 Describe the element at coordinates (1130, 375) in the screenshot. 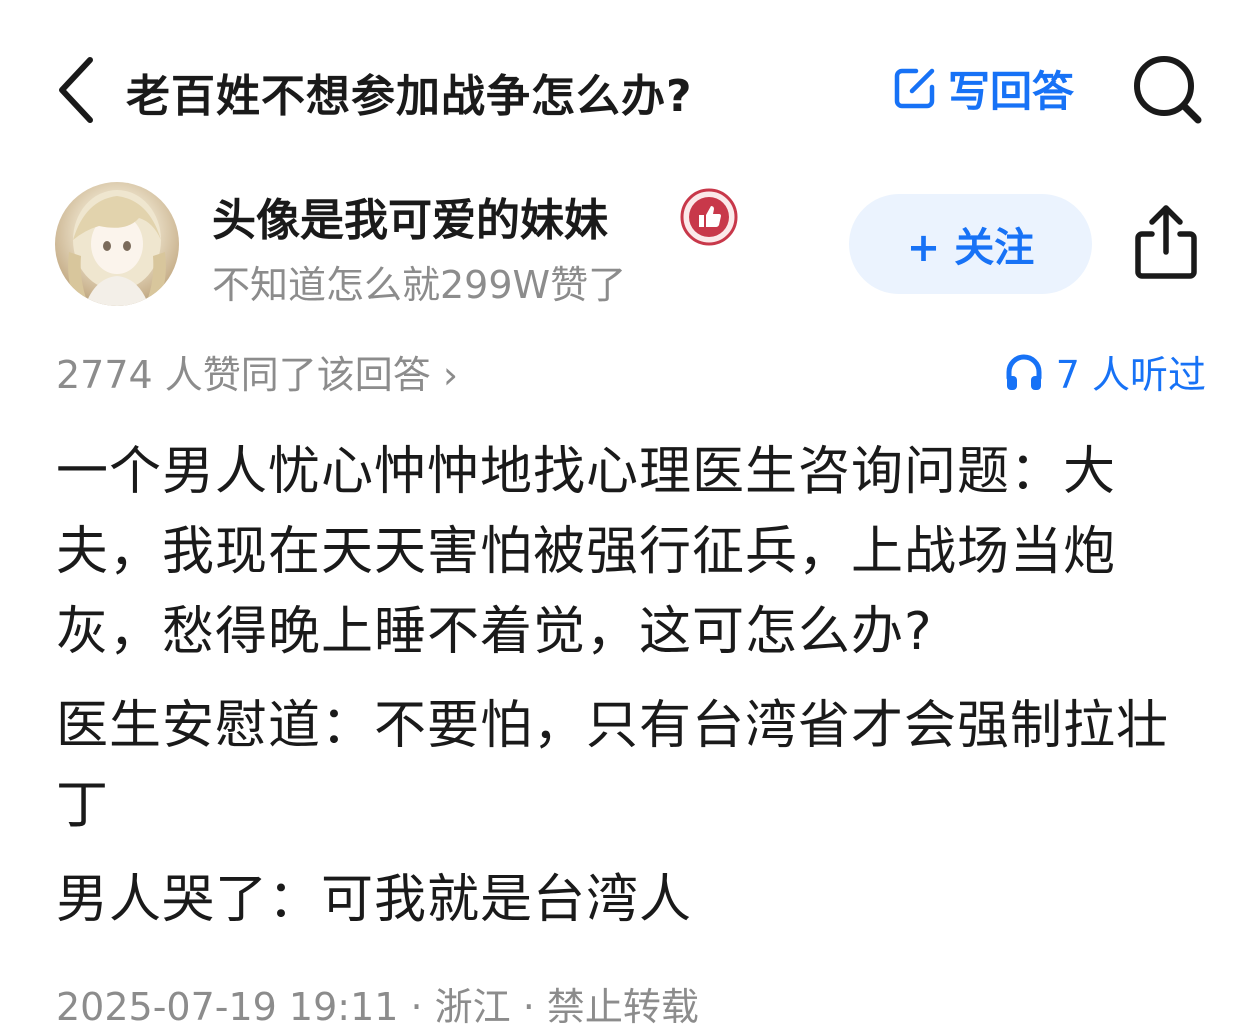

I see `listeners-label: 7 人听过` at that location.